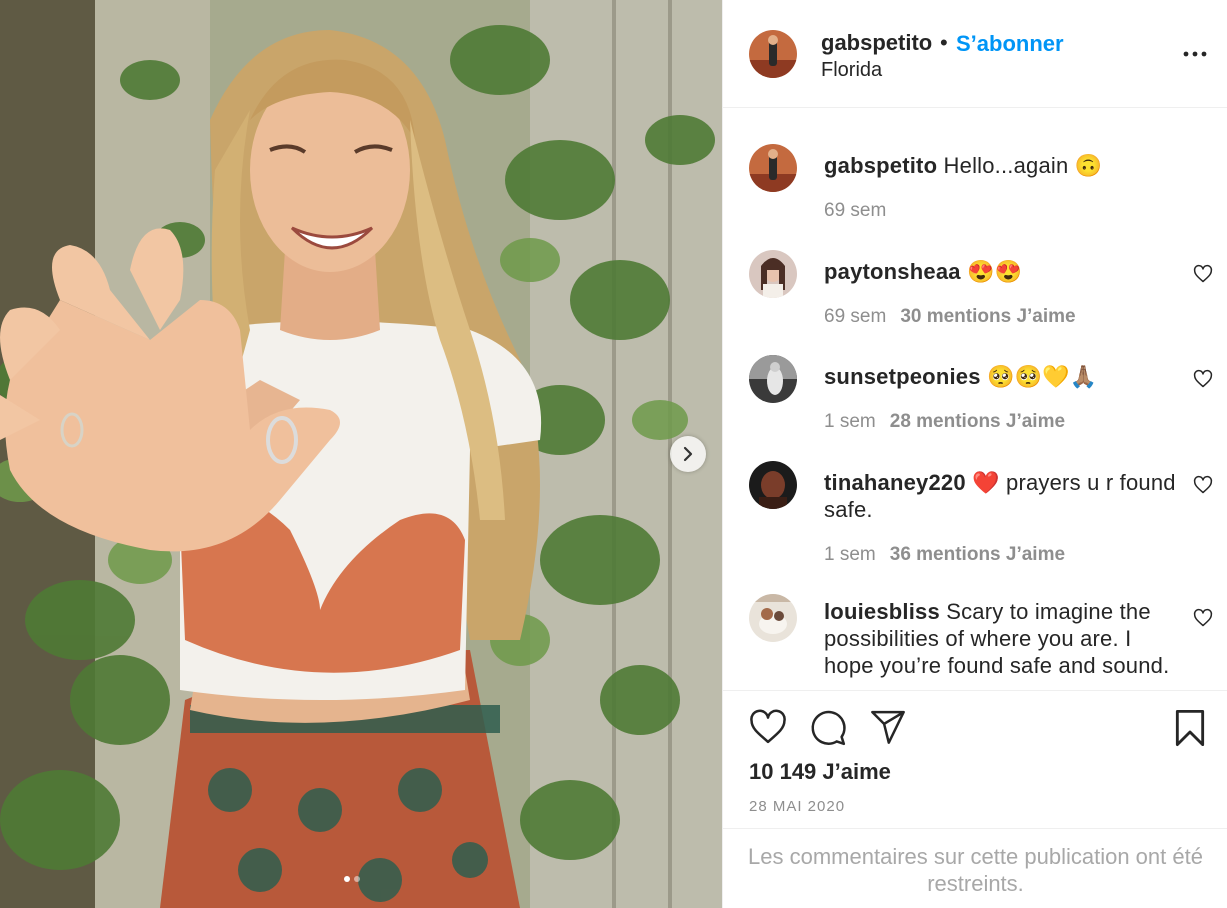 The width and height of the screenshot is (1227, 908). I want to click on comment-likes: 30 mentions J’aime, so click(987, 316).